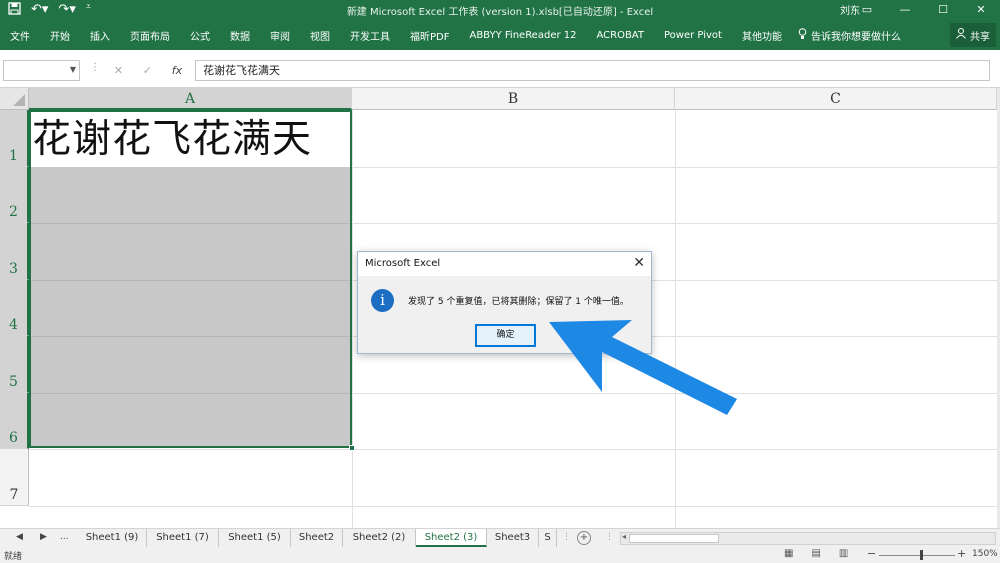 The width and height of the screenshot is (1000, 563). Describe the element at coordinates (808, 538) in the screenshot. I see `horizontal-scrollbar: ◂` at that location.